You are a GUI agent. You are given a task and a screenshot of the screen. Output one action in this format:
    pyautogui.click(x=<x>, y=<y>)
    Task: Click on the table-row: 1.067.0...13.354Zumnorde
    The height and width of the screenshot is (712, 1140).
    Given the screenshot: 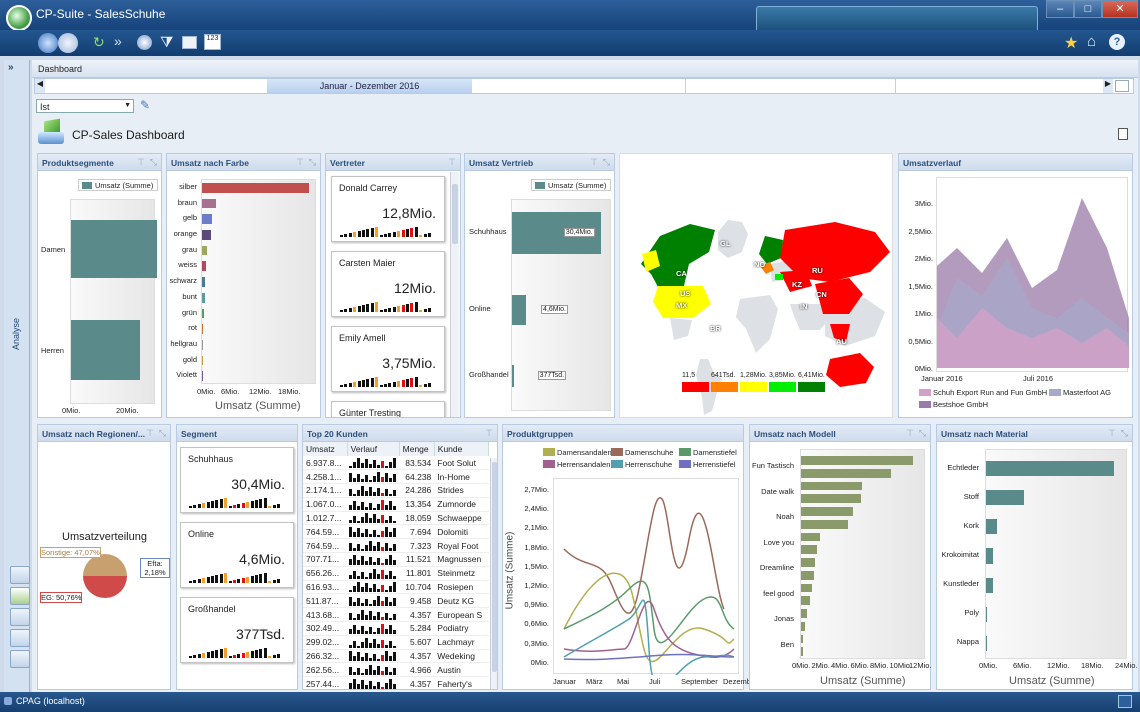 What is the action you would take?
    pyautogui.click(x=396, y=504)
    